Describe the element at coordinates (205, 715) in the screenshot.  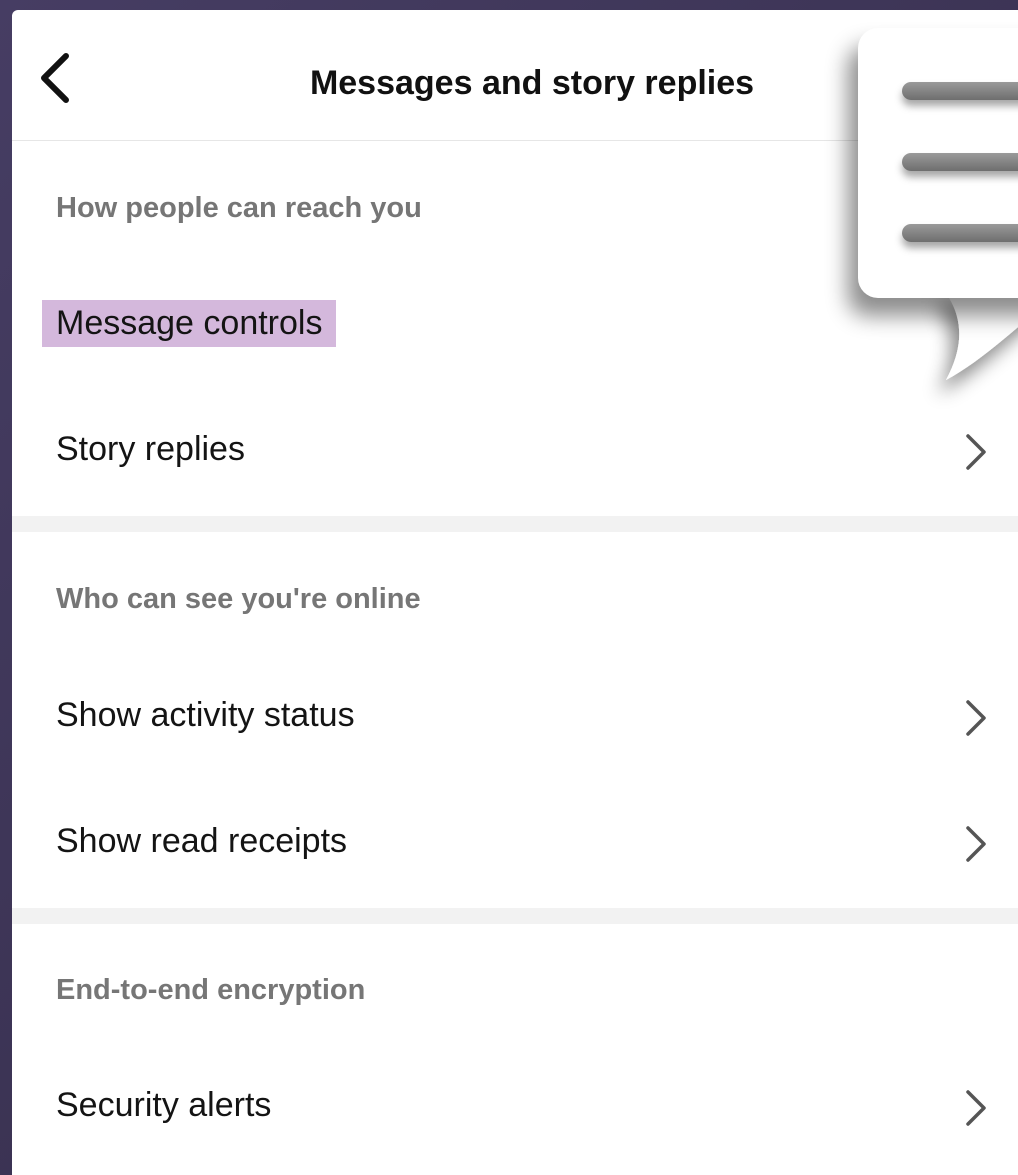
I see `row-label: Show activity status` at that location.